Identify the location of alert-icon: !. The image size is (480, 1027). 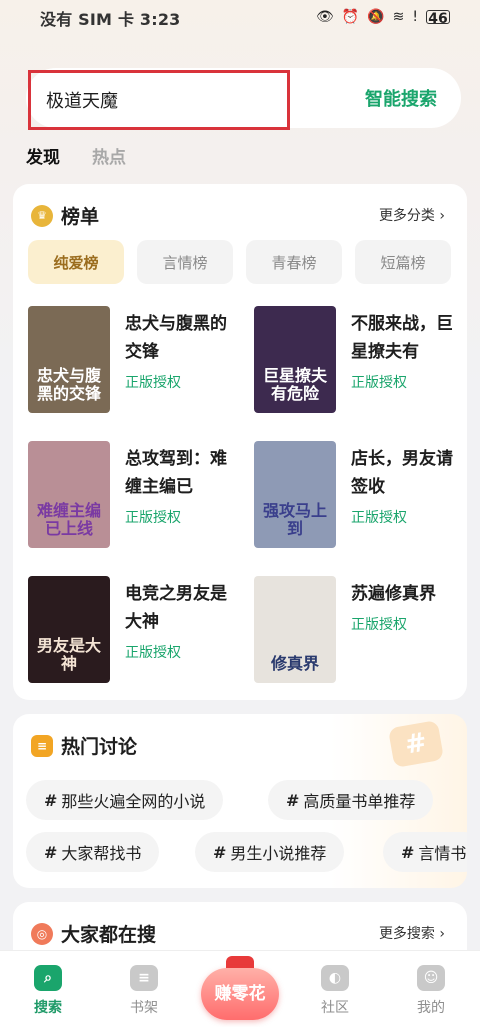
(415, 17).